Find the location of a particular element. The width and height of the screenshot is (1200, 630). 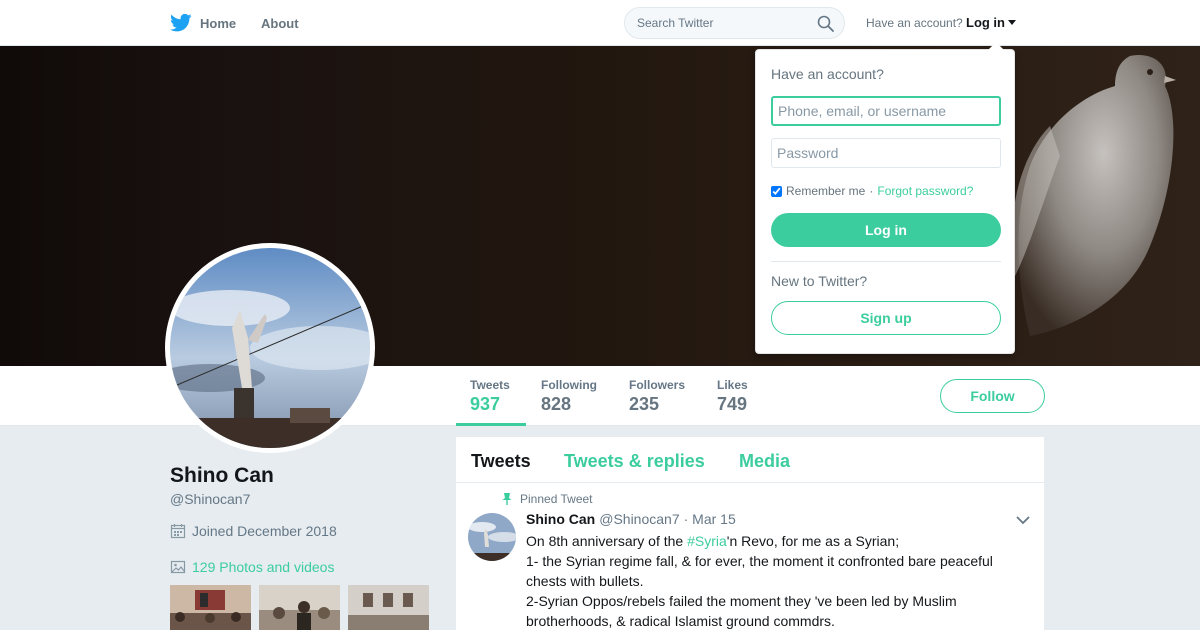

hashtag-link: #Syria is located at coordinates (707, 541).